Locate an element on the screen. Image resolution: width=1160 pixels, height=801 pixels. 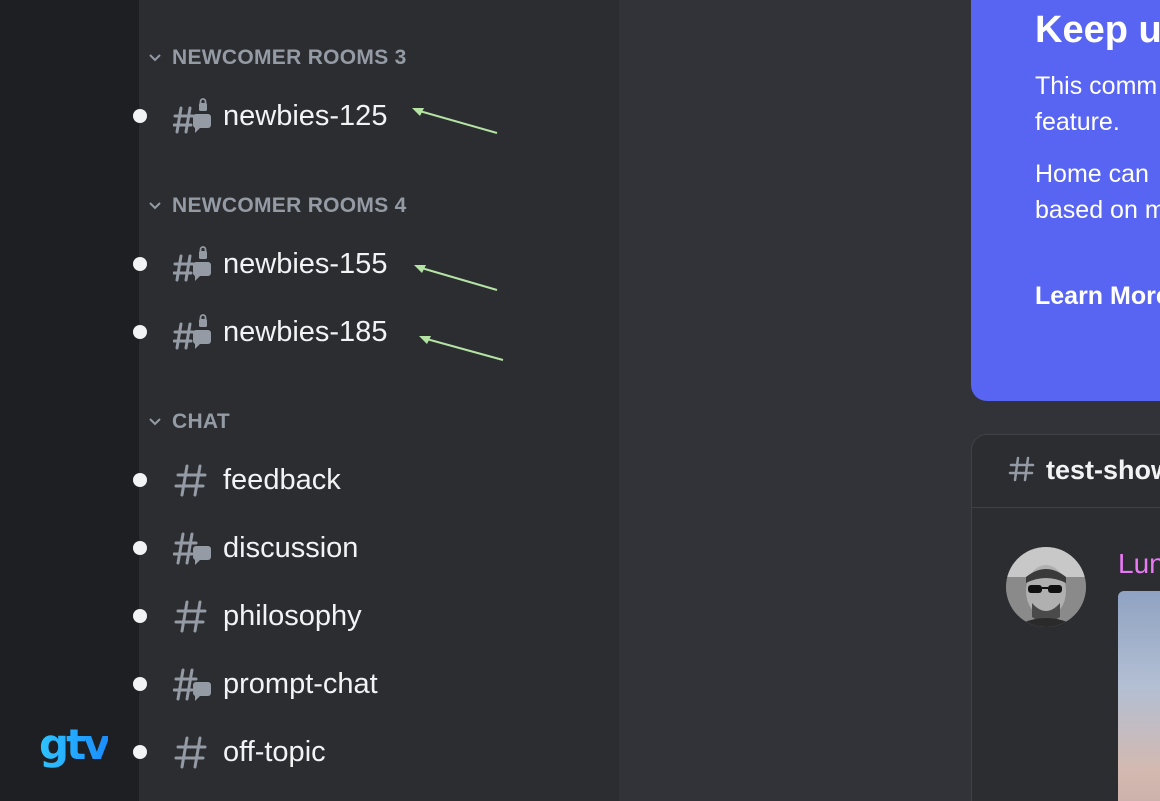
avatar is located at coordinates (1046, 587).